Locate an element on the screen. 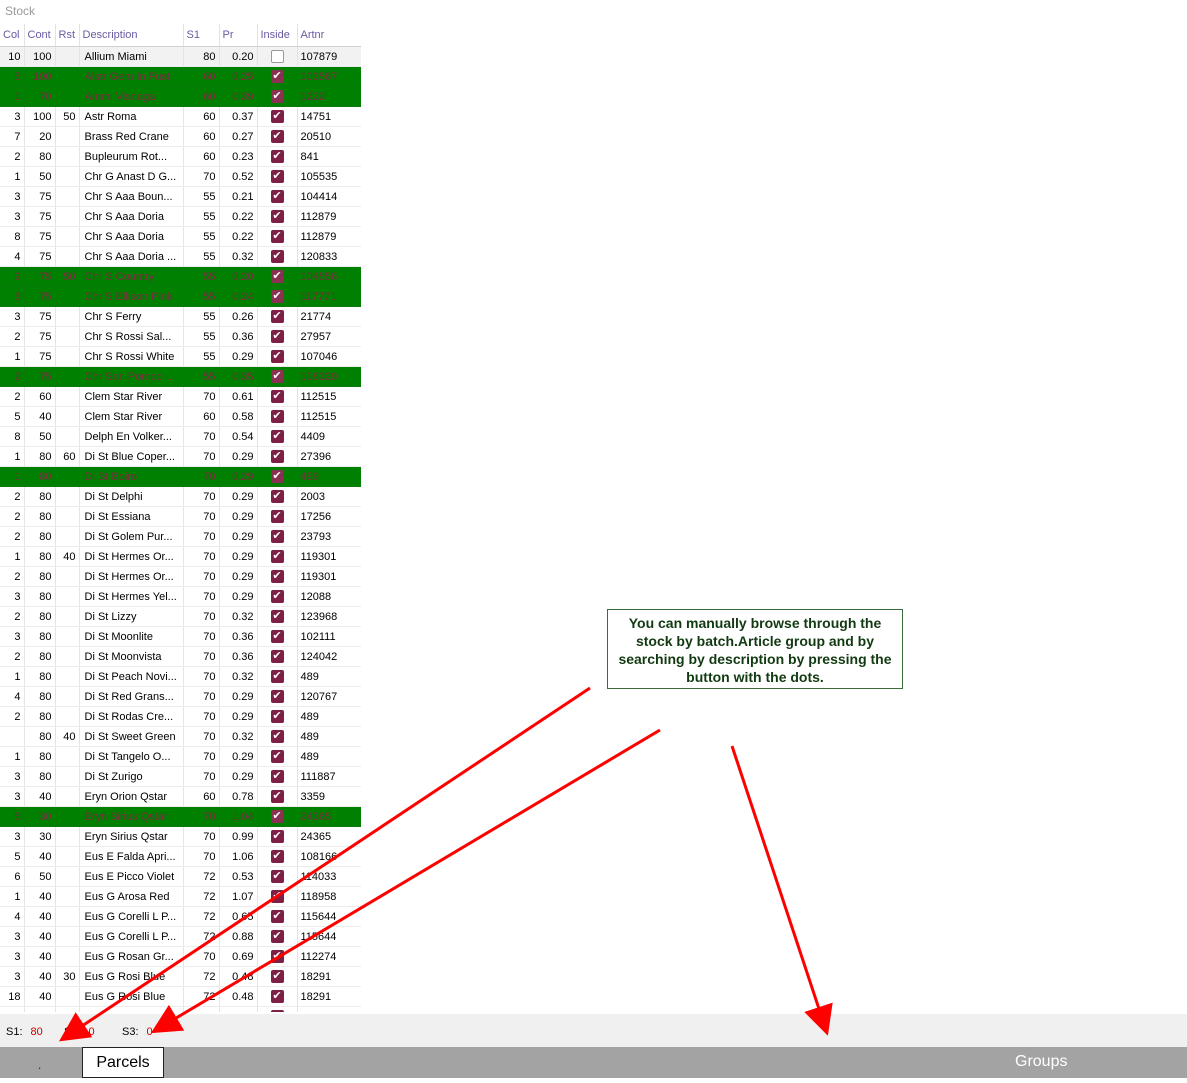 This screenshot has width=1187, height=1083. col-header-artnr: Artnr is located at coordinates (329, 35).